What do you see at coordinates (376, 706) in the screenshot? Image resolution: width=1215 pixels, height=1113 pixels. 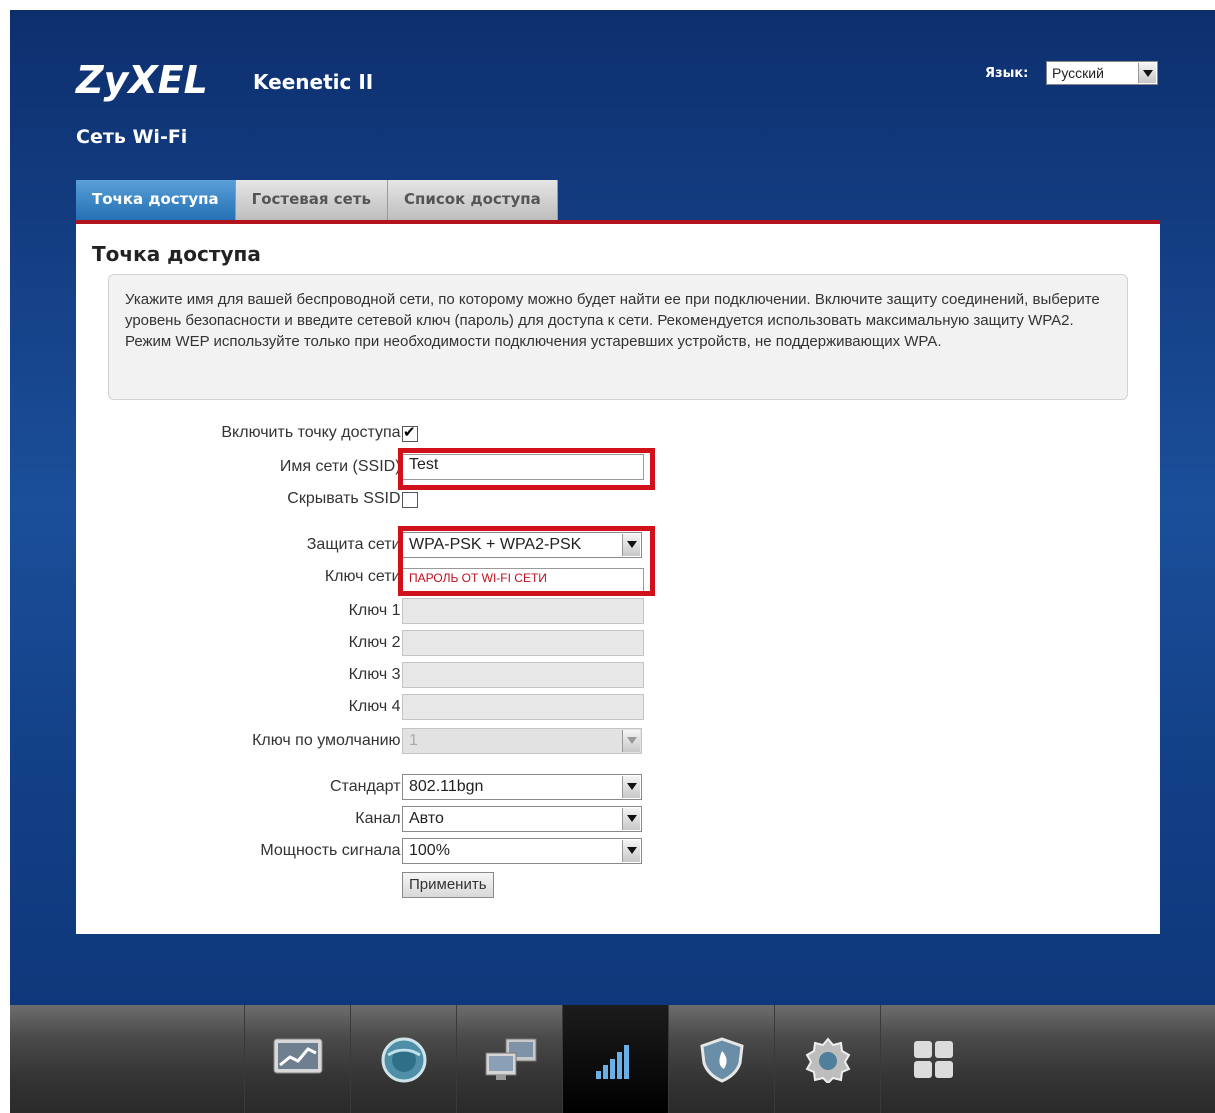 I see `key4-label: Ключ 4:` at bounding box center [376, 706].